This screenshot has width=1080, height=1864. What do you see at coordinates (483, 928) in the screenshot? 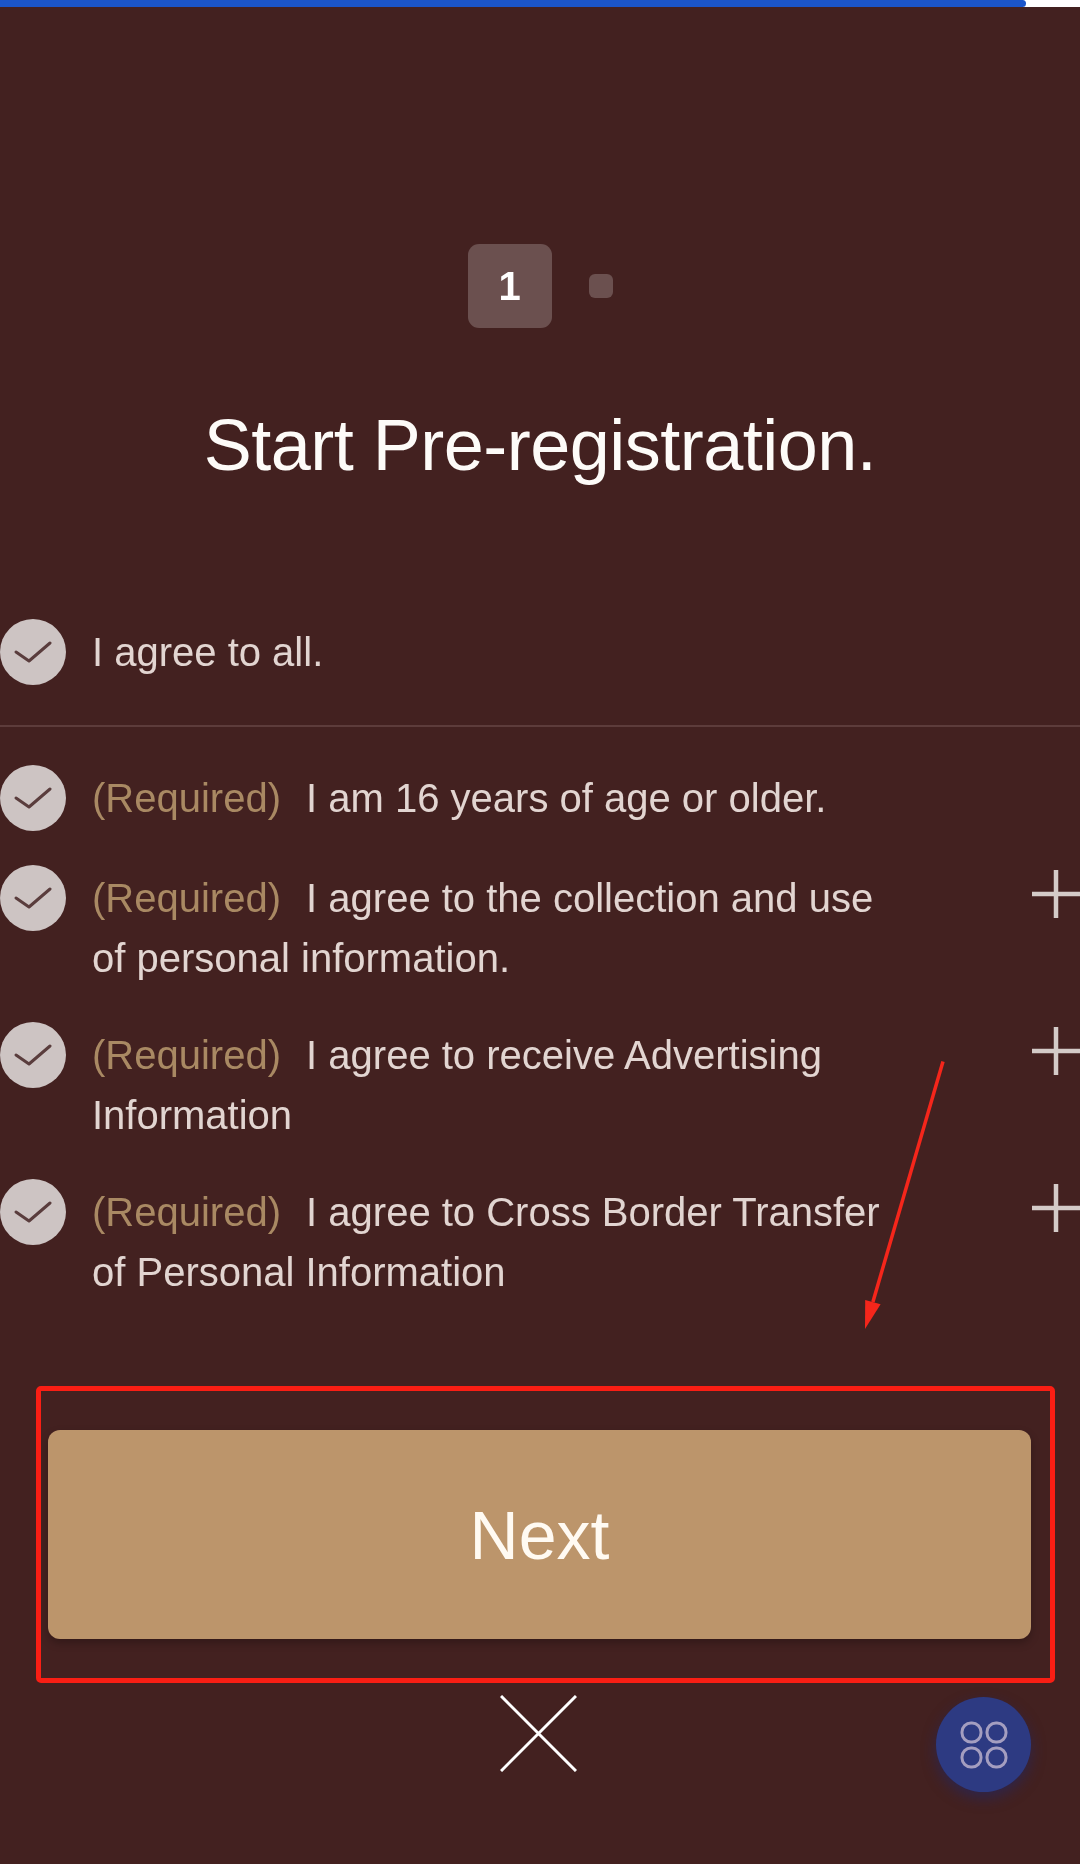
I see `consent-text: (Required) I agree to the collection and use of personal information.` at bounding box center [483, 928].